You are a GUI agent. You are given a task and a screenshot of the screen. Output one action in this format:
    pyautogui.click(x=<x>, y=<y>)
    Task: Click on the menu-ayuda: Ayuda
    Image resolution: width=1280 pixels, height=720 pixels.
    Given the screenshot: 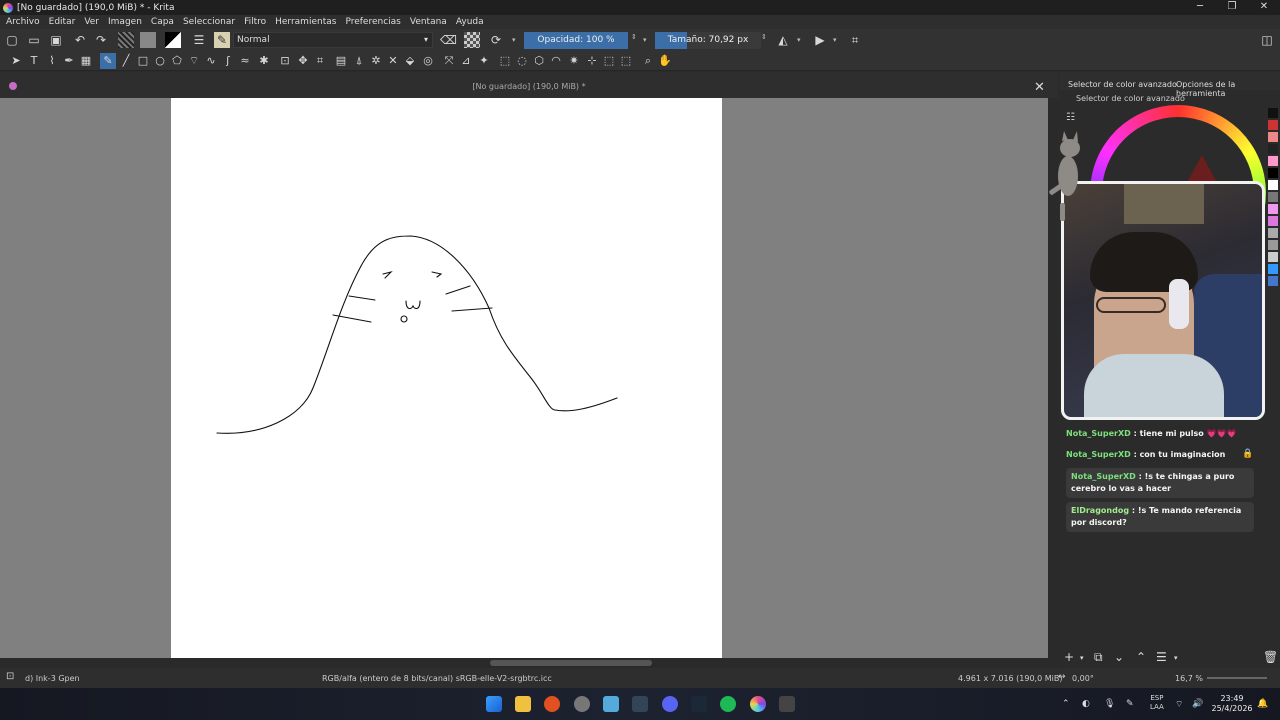 What is the action you would take?
    pyautogui.click(x=470, y=22)
    